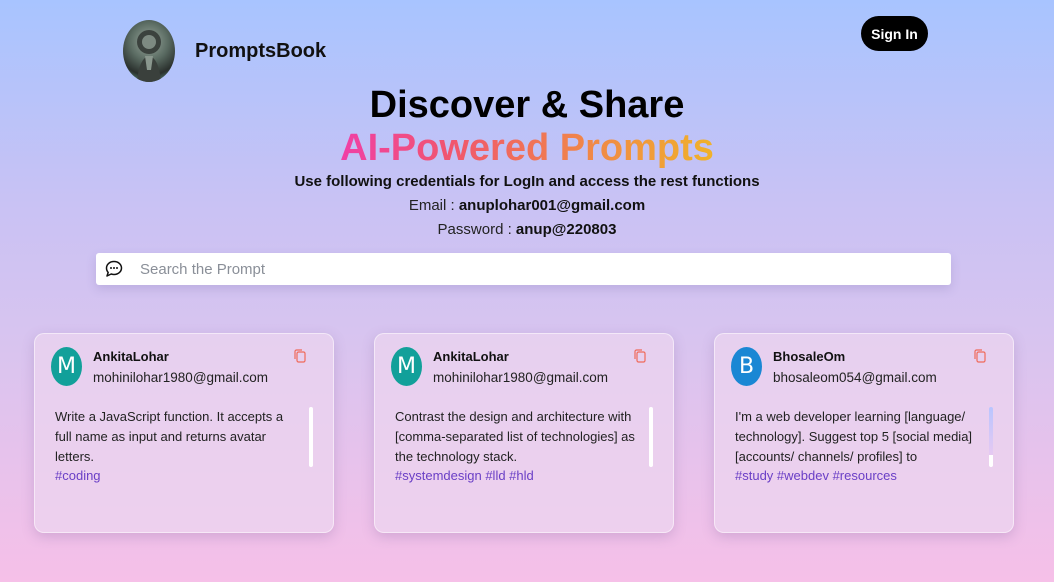  Describe the element at coordinates (566, 229) in the screenshot. I see `password-value: anup@220803` at that location.